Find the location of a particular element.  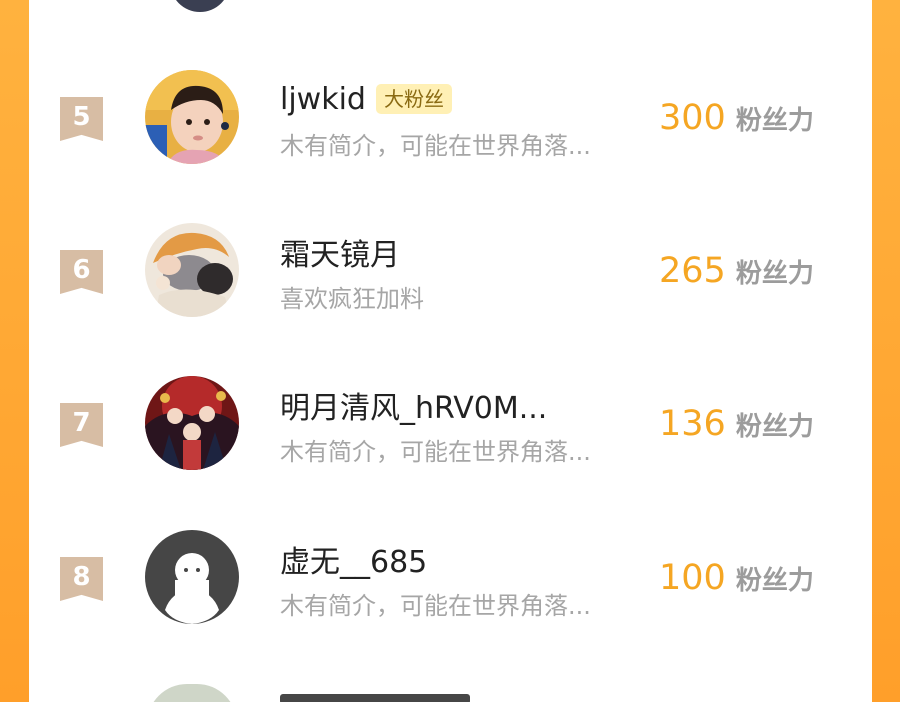

partial-name-bottom is located at coordinates (375, 698).